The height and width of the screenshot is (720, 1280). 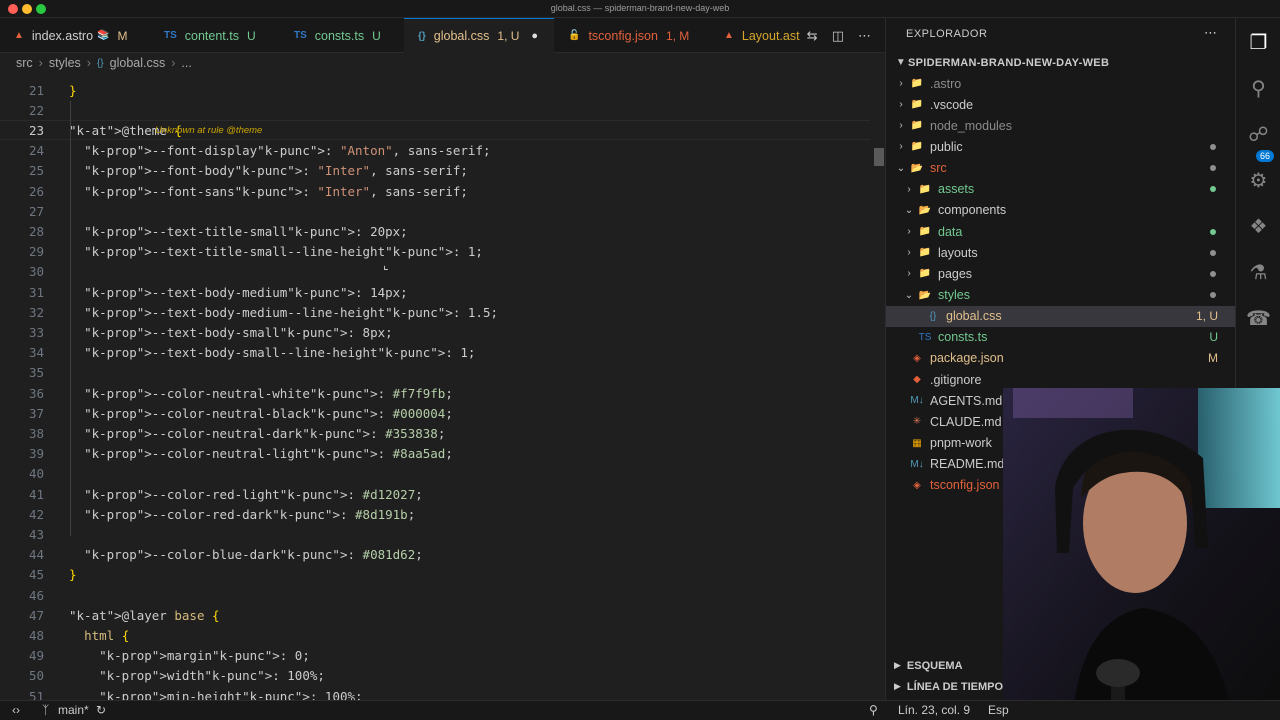 I want to click on overview-ruler-mark, so click(x=879, y=157).